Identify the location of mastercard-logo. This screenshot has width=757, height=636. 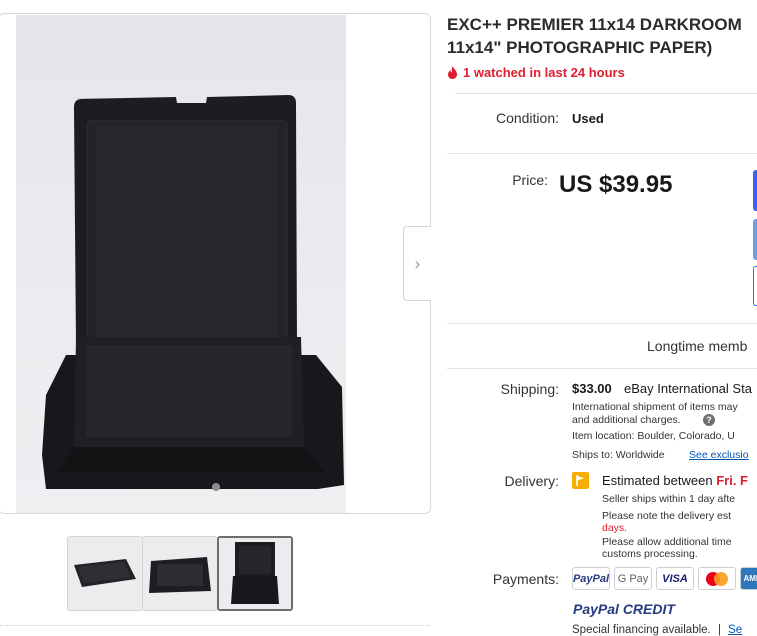
(717, 578).